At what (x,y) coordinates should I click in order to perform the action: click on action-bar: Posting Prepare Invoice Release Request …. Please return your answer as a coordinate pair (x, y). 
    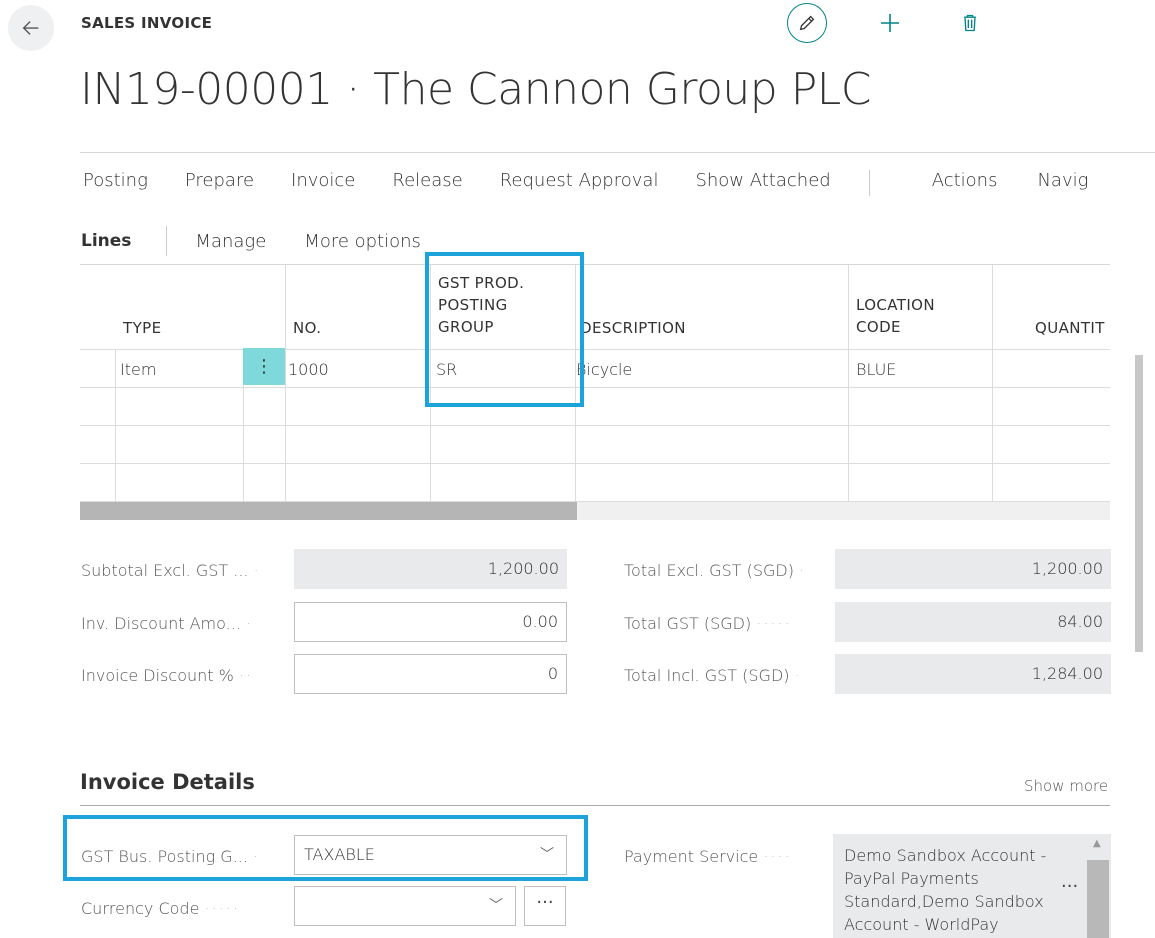
    Looking at the image, I should click on (585, 184).